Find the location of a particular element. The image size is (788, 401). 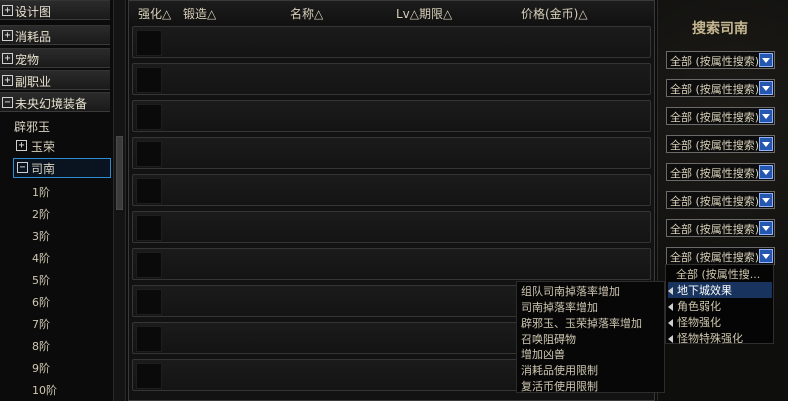

dropdown-item-dungeon-effect: 地下城效果 is located at coordinates (720, 290).